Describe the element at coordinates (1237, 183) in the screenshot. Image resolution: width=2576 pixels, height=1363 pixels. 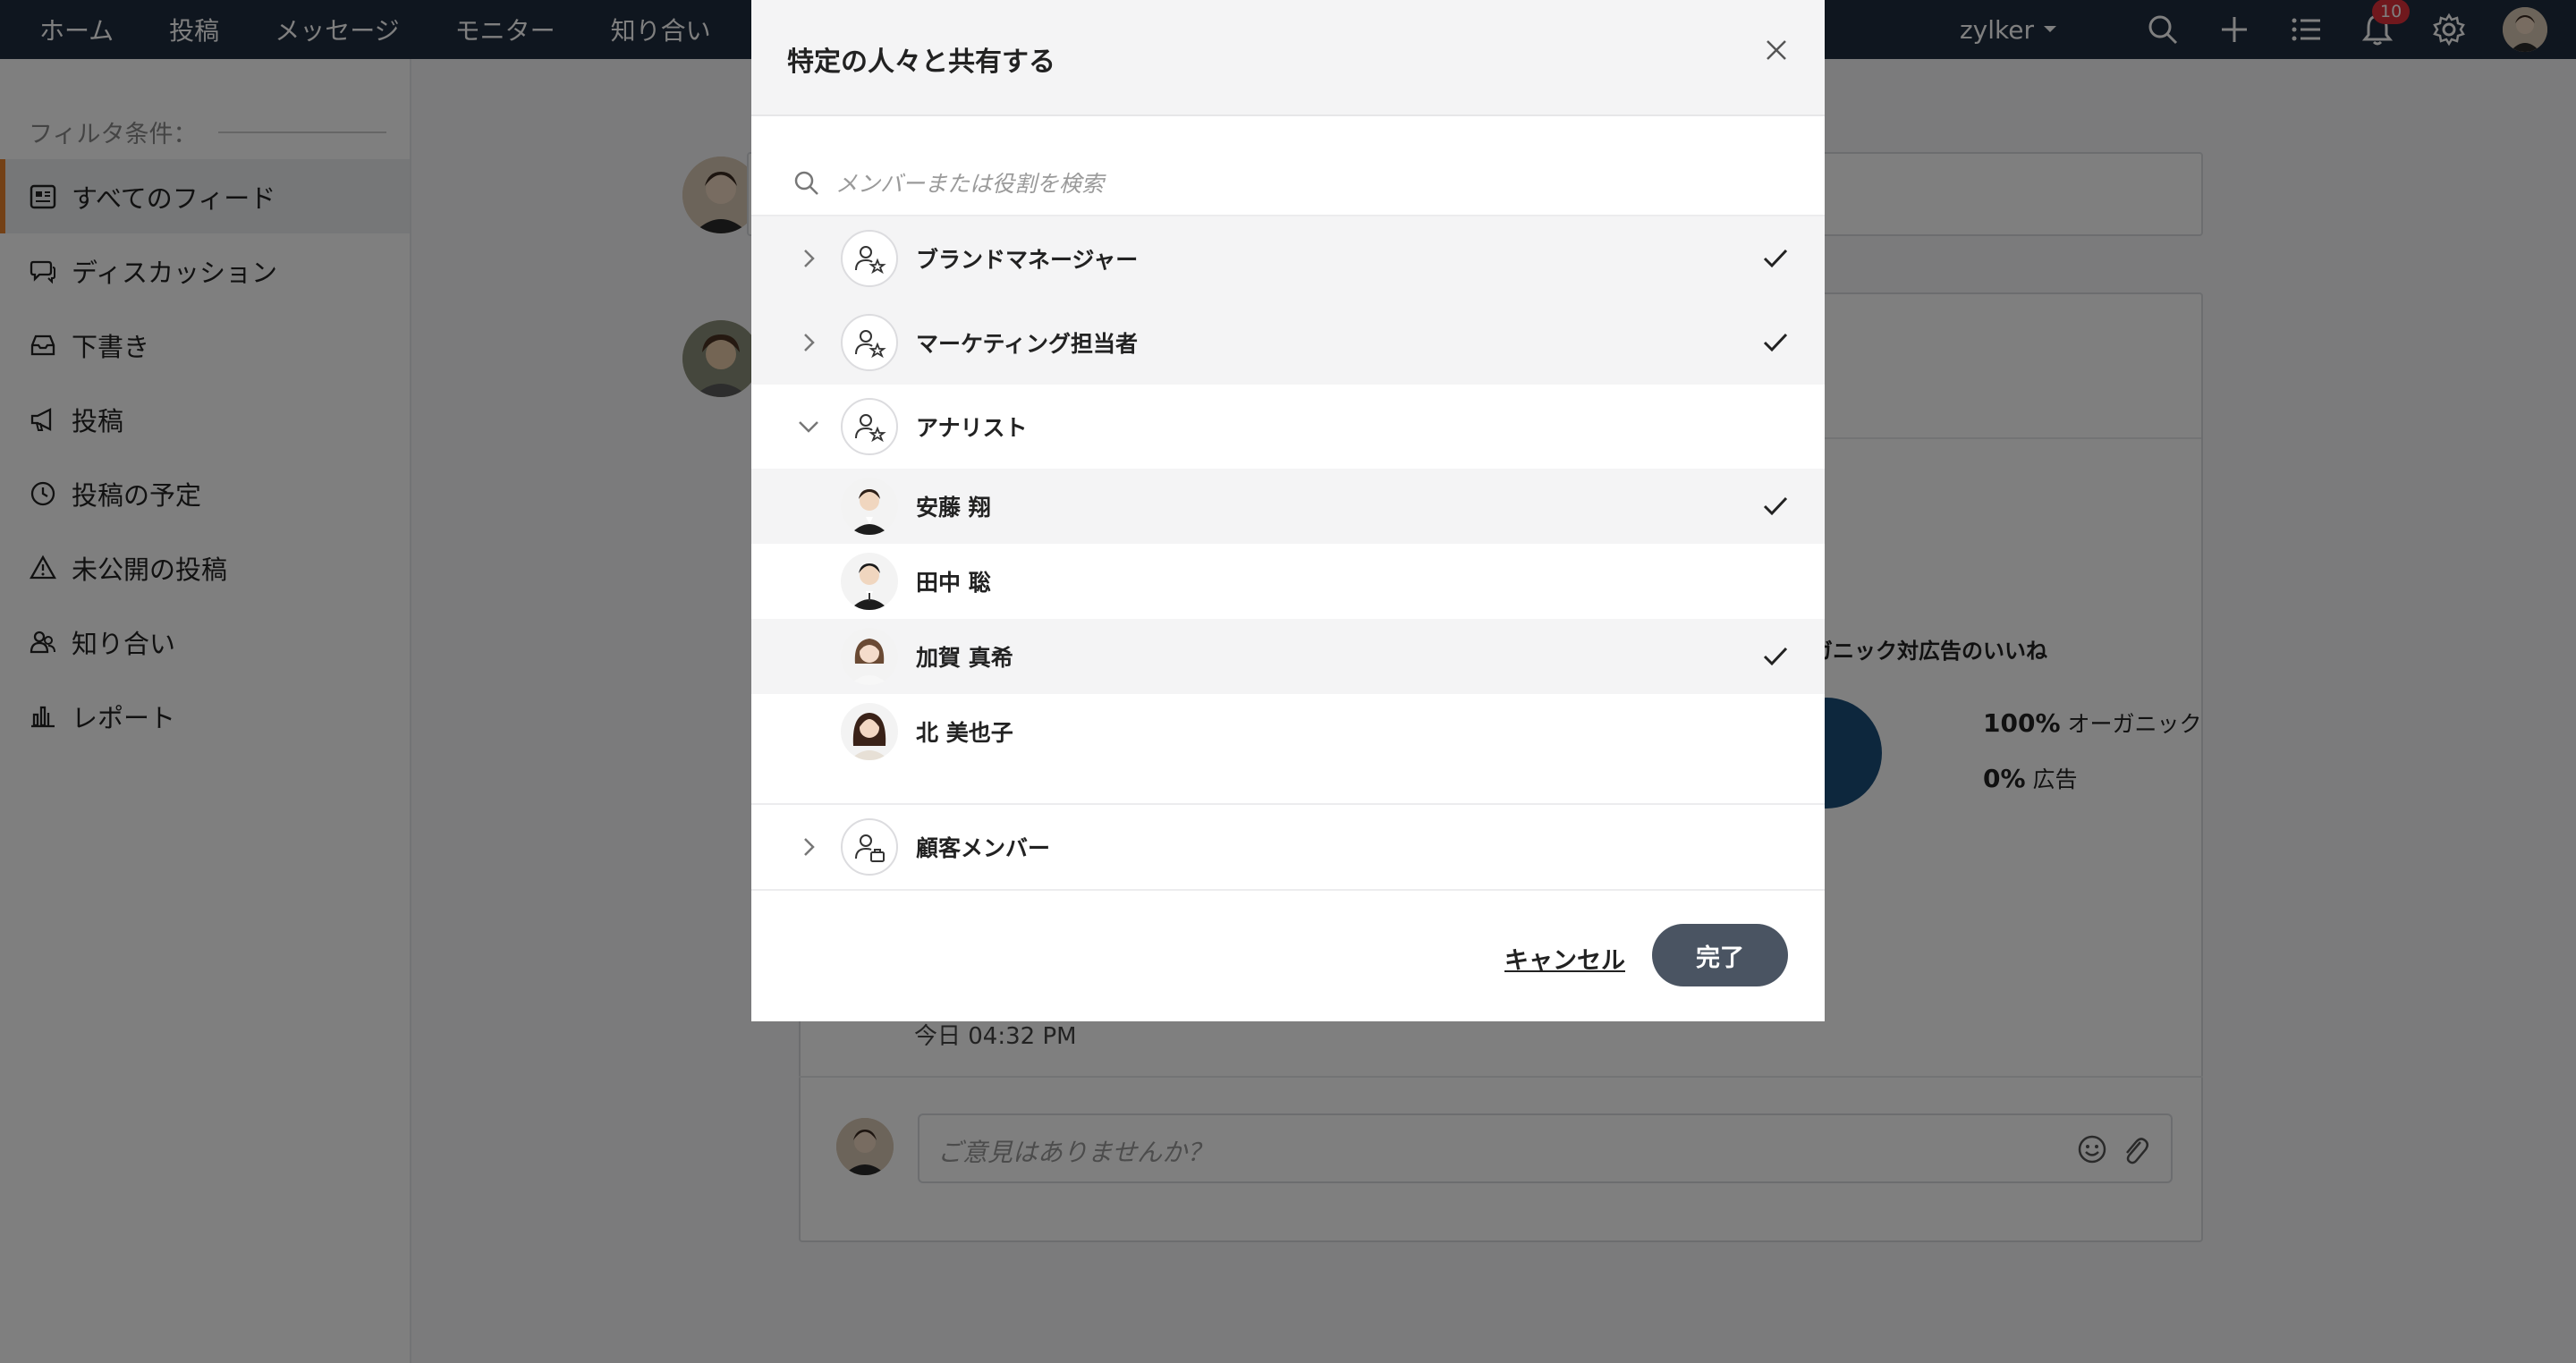
I see `search-input` at that location.